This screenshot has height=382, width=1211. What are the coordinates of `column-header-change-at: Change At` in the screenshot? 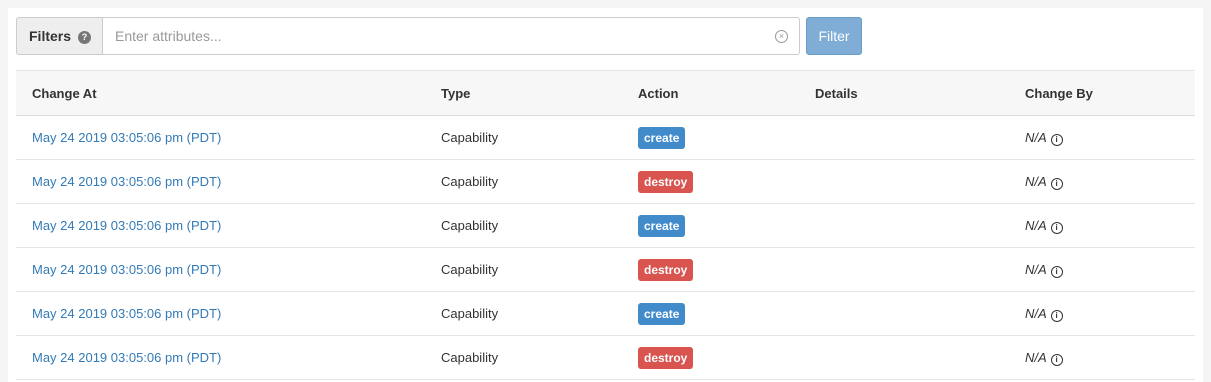 It's located at (220, 93).